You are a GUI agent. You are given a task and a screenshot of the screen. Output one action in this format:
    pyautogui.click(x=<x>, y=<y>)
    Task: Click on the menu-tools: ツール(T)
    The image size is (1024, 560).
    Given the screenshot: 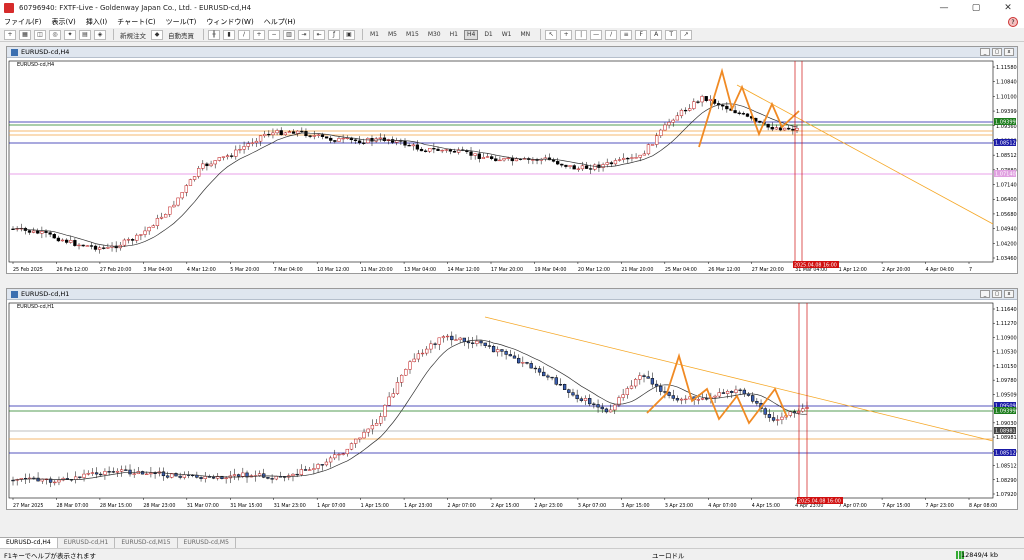 What is the action you would take?
    pyautogui.click(x=181, y=22)
    